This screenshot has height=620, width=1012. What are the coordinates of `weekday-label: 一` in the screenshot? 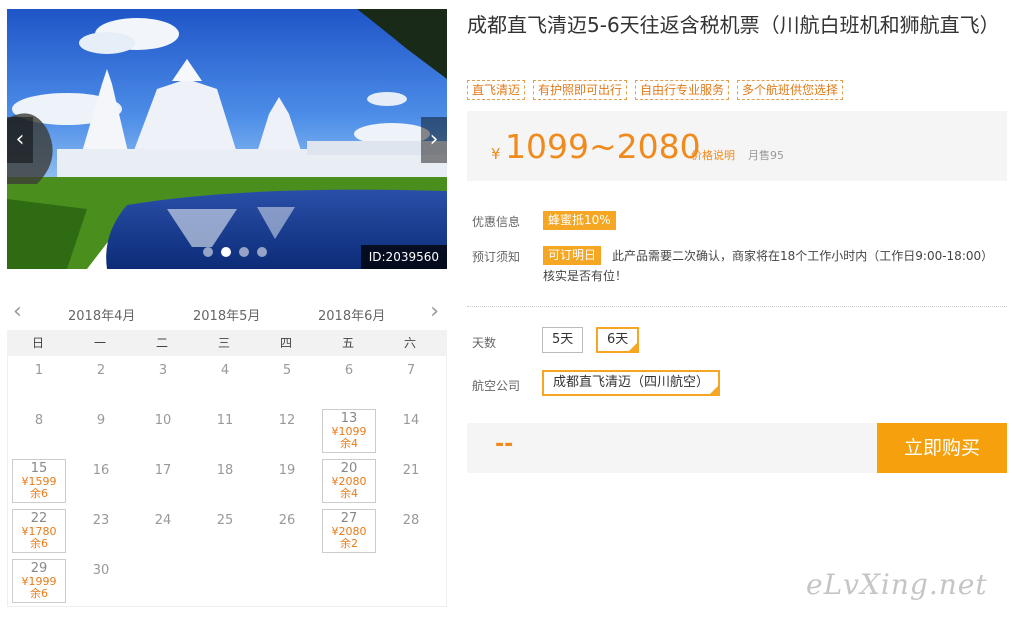 It's located at (99, 343).